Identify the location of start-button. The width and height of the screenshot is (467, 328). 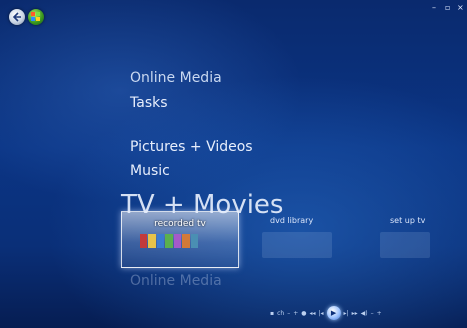
(36, 17).